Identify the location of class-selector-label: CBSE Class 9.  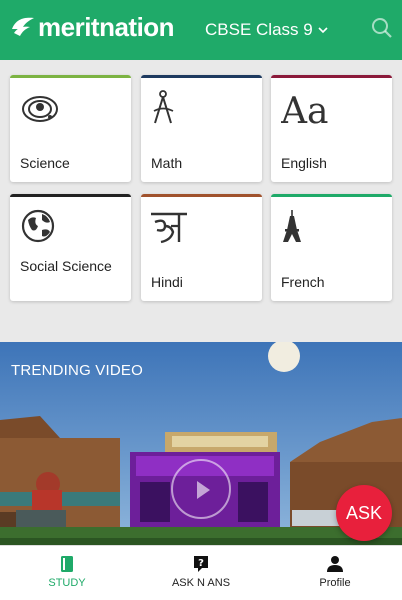
(259, 29).